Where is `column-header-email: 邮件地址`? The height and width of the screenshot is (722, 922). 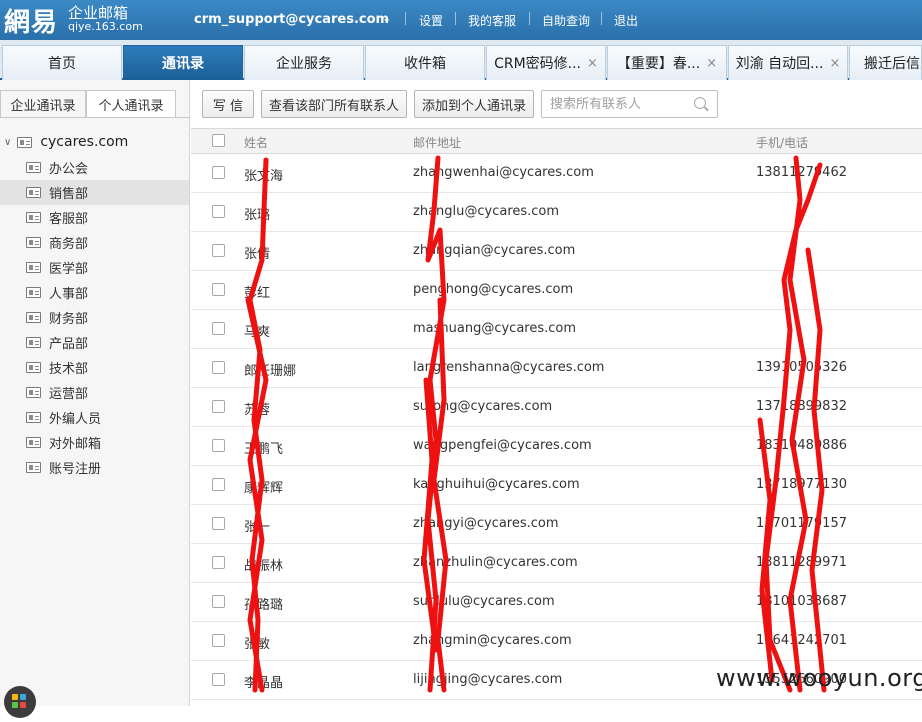 column-header-email: 邮件地址 is located at coordinates (437, 142).